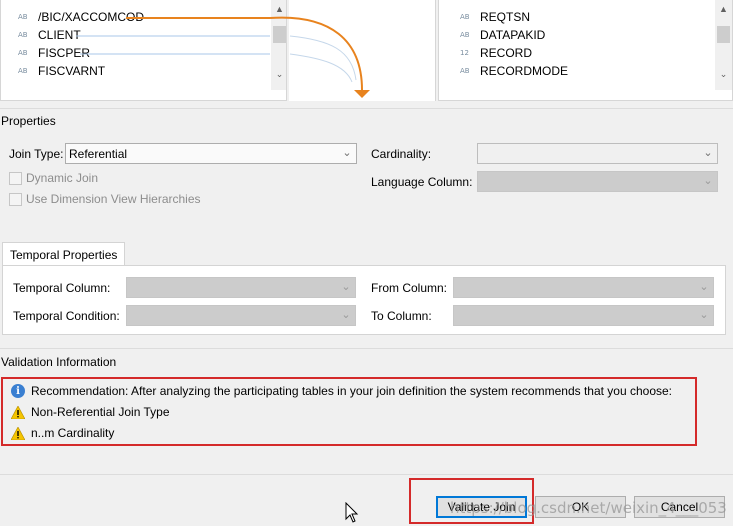 This screenshot has width=733, height=526. Describe the element at coordinates (36, 154) in the screenshot. I see `join-type-label: Join Type:` at that location.